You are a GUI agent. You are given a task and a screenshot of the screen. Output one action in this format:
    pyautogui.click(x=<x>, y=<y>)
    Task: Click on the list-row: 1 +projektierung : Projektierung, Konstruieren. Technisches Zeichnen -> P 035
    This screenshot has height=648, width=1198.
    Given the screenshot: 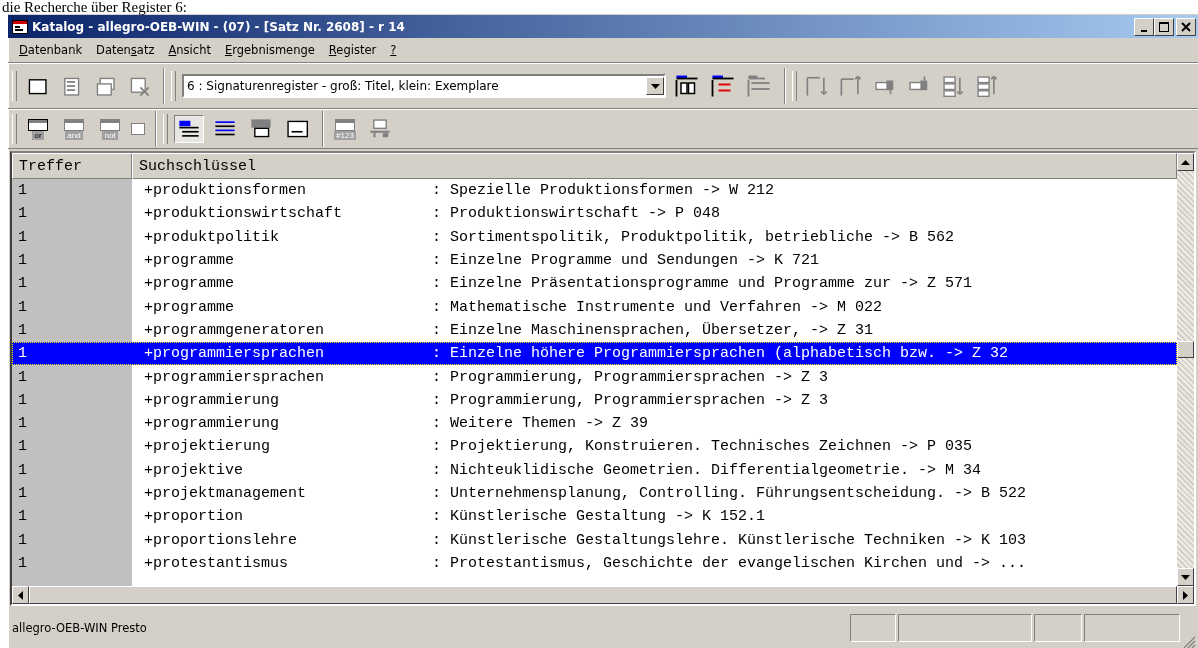 What is the action you would take?
    pyautogui.click(x=594, y=447)
    